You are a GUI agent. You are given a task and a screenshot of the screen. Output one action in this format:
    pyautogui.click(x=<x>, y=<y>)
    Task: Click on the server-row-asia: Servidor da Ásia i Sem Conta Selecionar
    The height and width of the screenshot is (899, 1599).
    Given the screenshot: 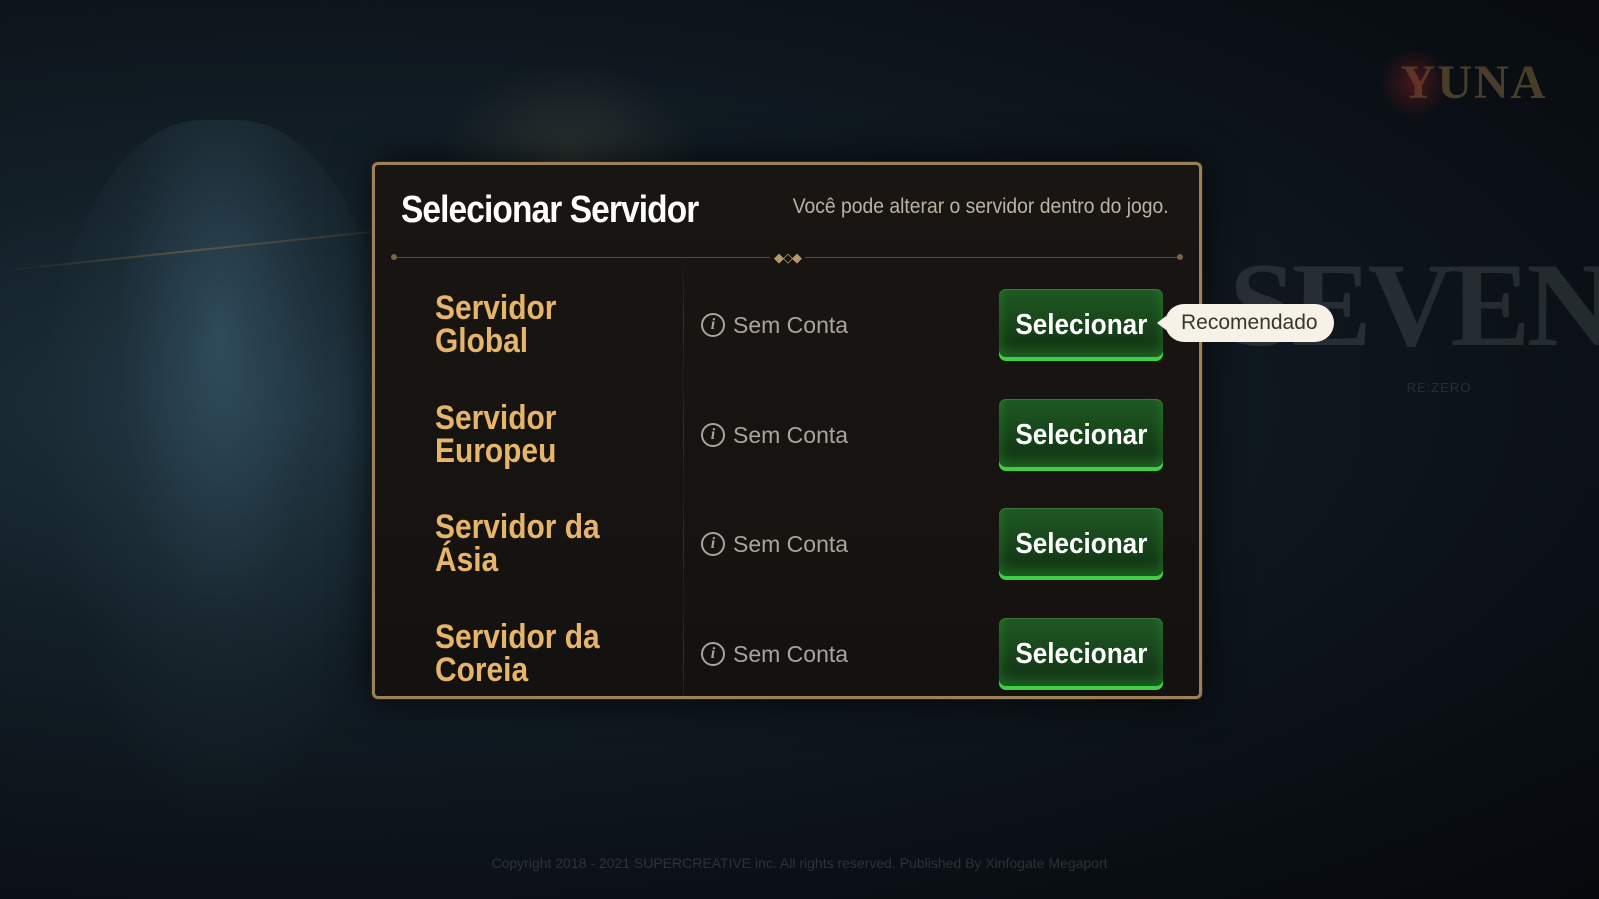 What is the action you would take?
    pyautogui.click(x=791, y=543)
    